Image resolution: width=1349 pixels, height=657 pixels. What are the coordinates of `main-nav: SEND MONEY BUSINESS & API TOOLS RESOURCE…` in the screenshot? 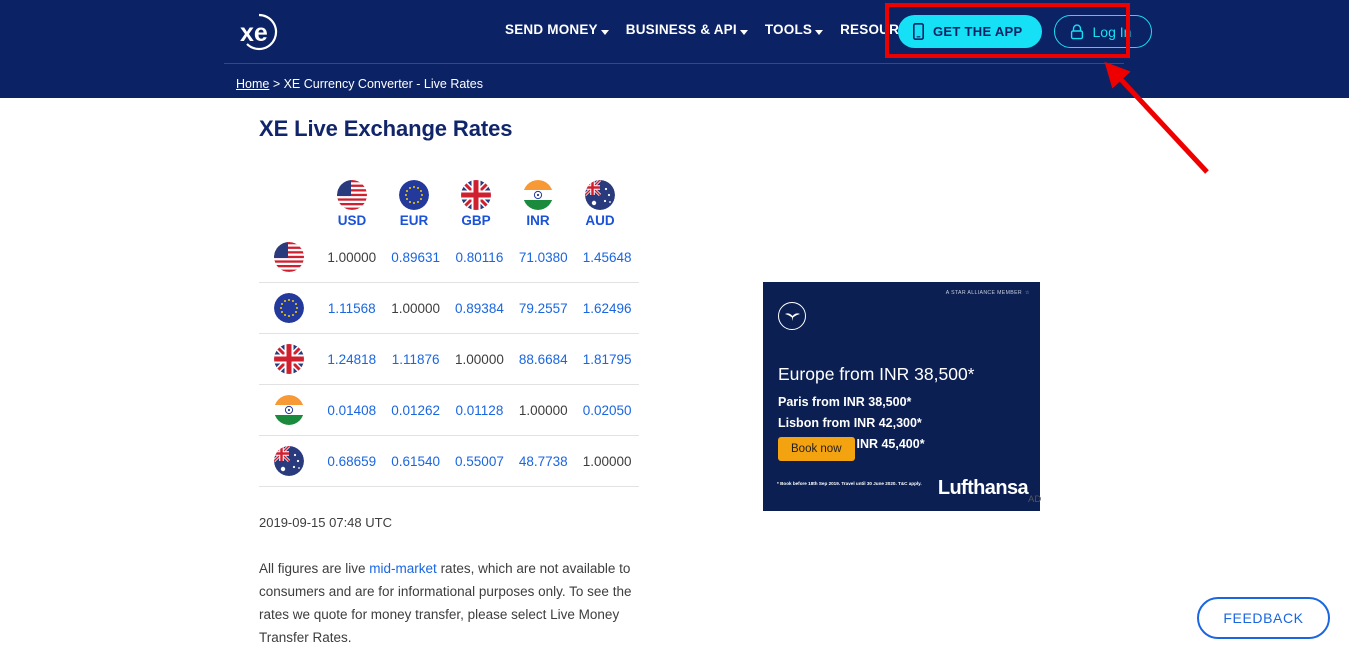 It's located at (722, 29).